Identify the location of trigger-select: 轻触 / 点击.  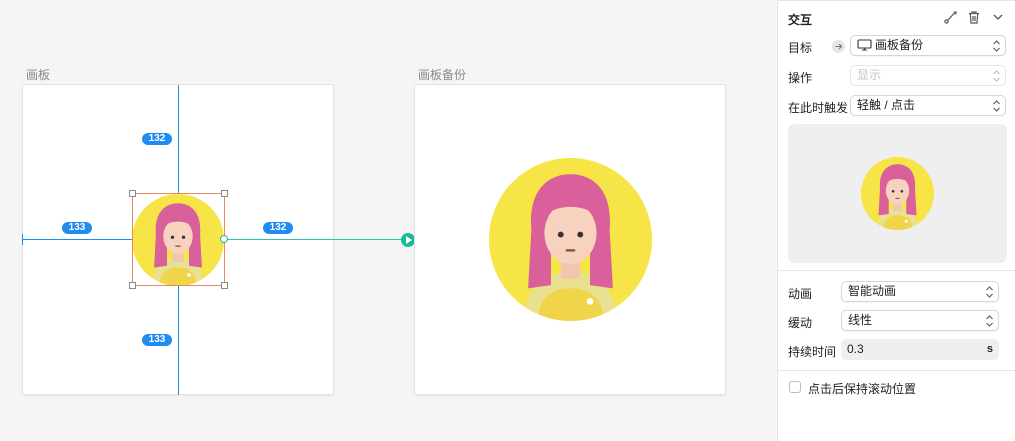
(928, 105).